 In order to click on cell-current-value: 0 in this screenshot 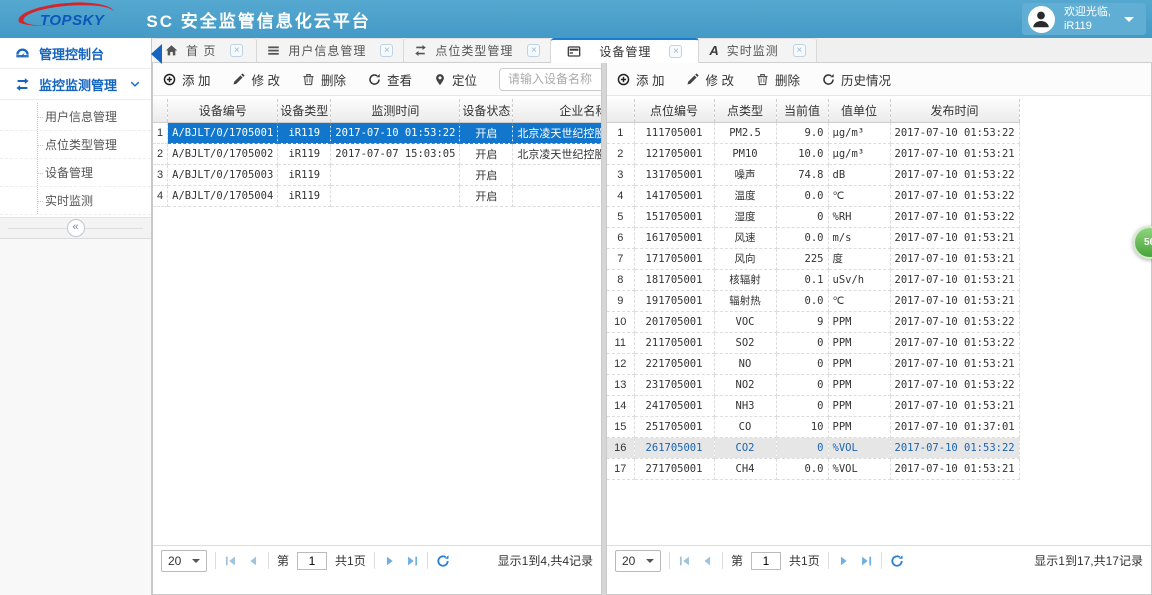, I will do `click(802, 343)`.